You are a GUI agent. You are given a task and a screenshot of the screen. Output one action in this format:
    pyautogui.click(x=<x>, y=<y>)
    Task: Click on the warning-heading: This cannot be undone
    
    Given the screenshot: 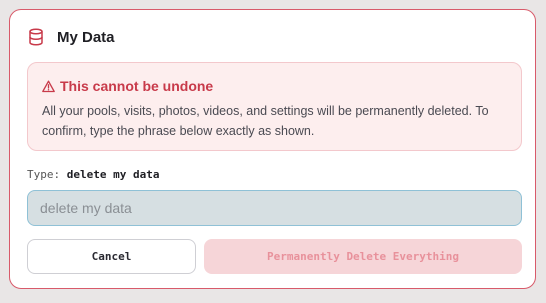 What is the action you would take?
    pyautogui.click(x=127, y=86)
    